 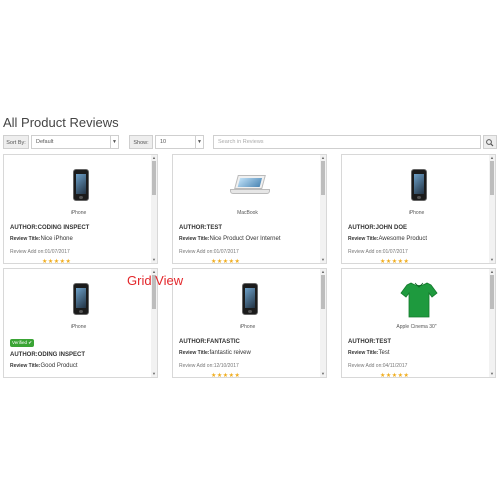 I want to click on review-date: Review Add on:04/11/2017, so click(x=378, y=366).